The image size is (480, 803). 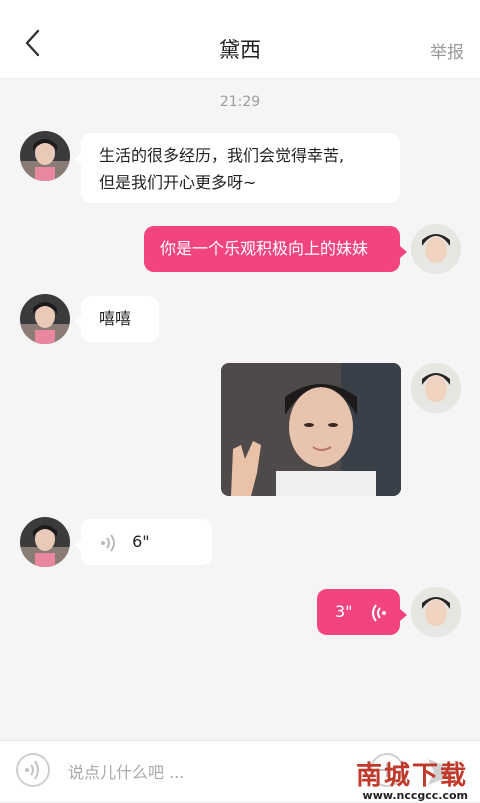 I want to click on incoming-message-bubble: 嘻嘻, so click(x=116, y=319).